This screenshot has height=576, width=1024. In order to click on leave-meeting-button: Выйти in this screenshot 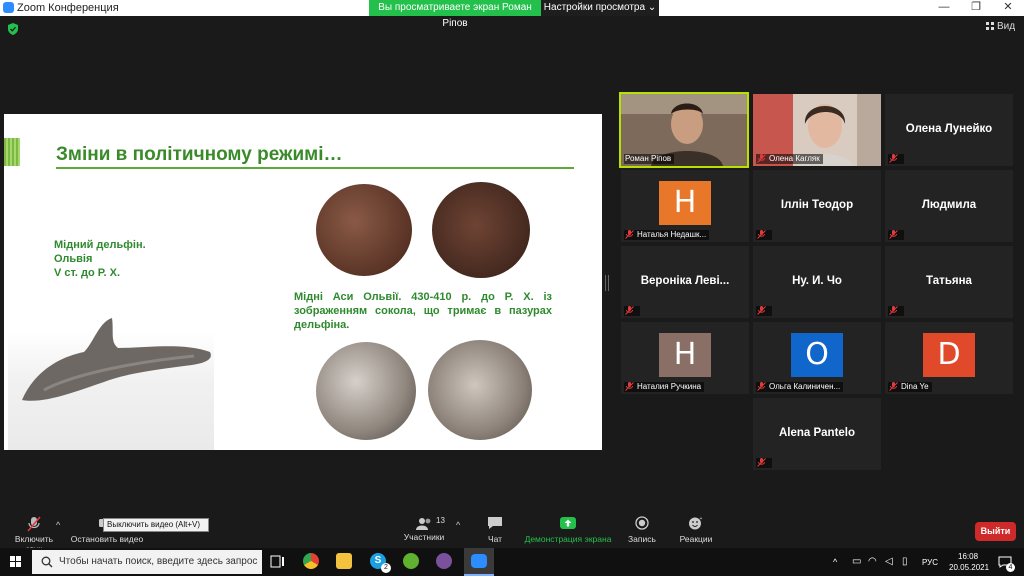, I will do `click(995, 531)`.